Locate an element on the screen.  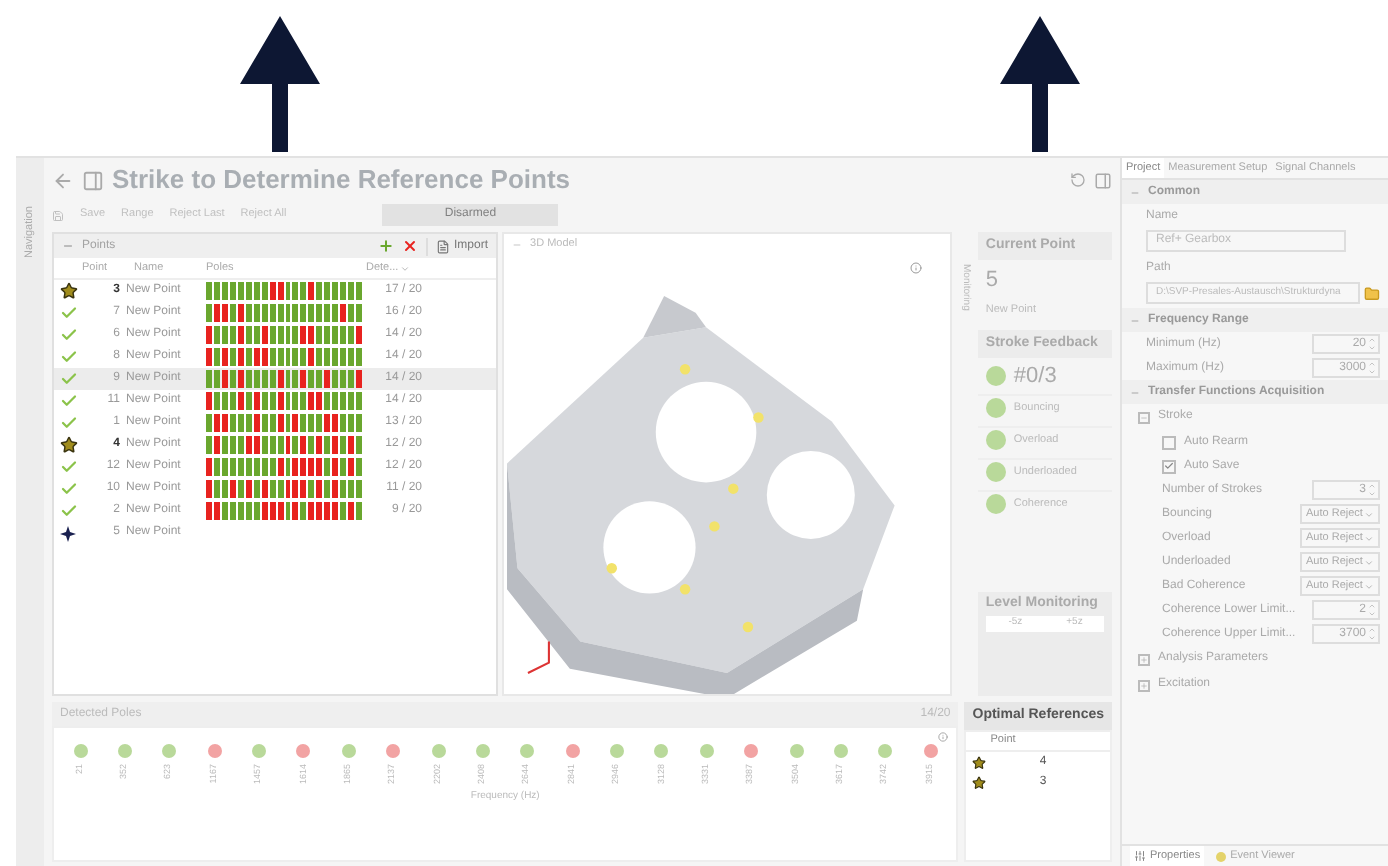
sort-icon is located at coordinates (405, 268).